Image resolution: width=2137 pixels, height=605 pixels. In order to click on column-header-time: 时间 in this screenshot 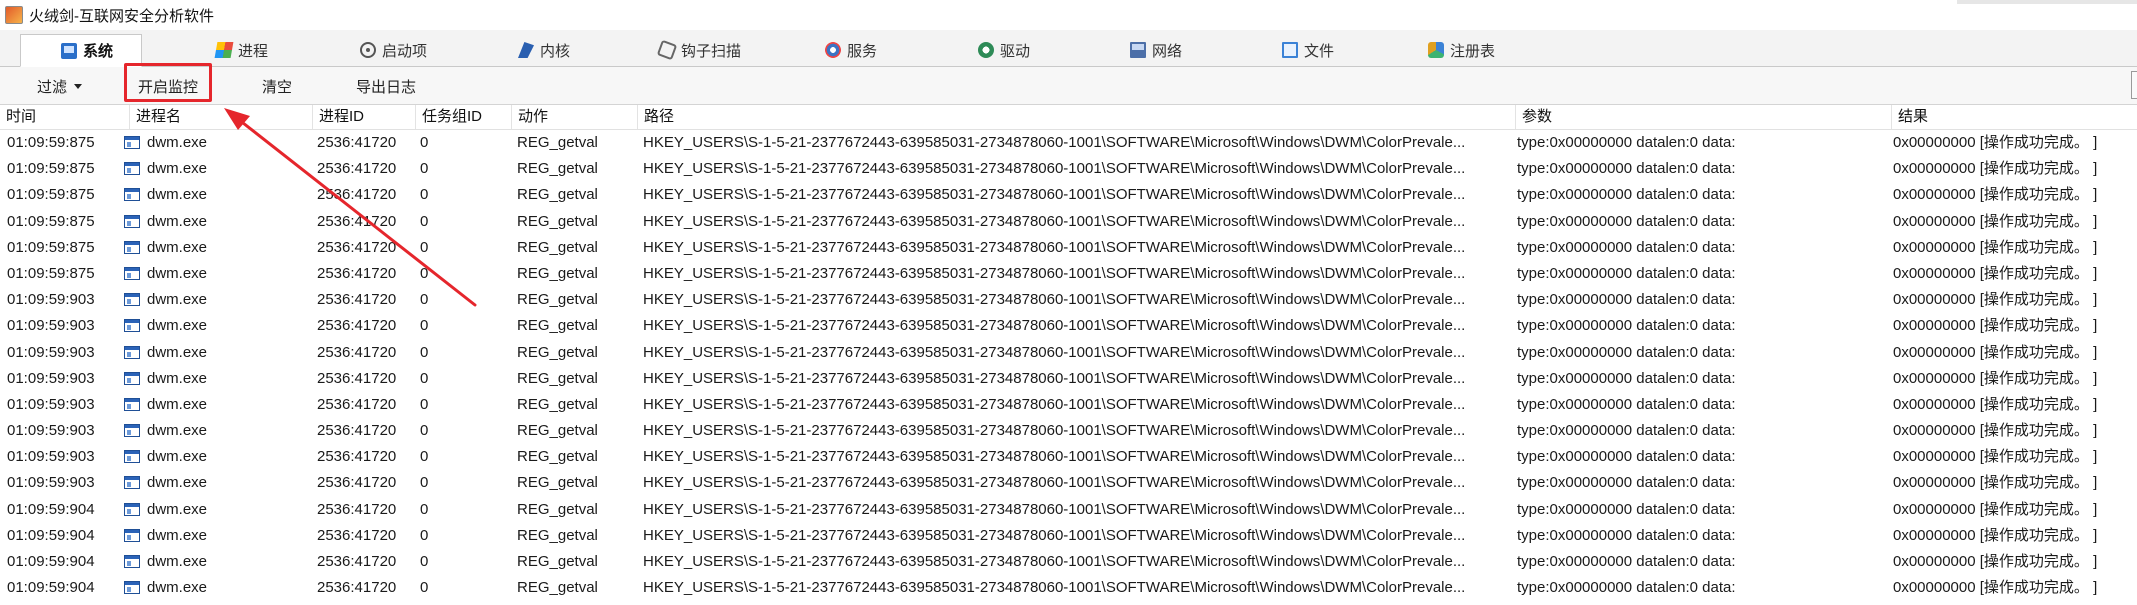, I will do `click(65, 117)`.